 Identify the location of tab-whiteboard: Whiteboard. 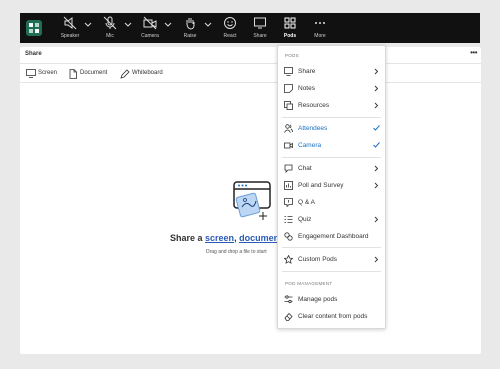
(145, 74).